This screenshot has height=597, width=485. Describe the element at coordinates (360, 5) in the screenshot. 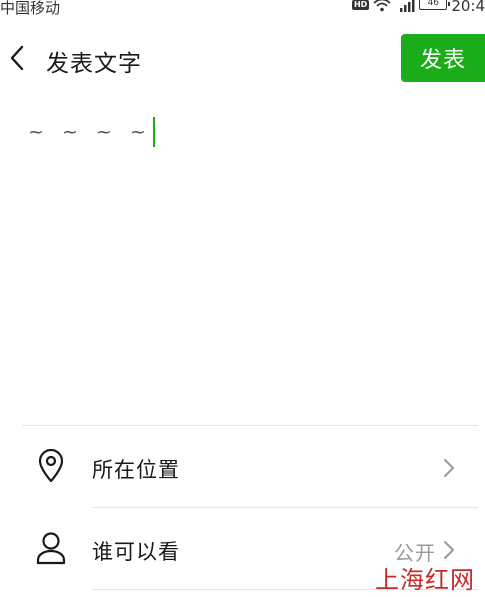

I see `hd-icon: HD` at that location.